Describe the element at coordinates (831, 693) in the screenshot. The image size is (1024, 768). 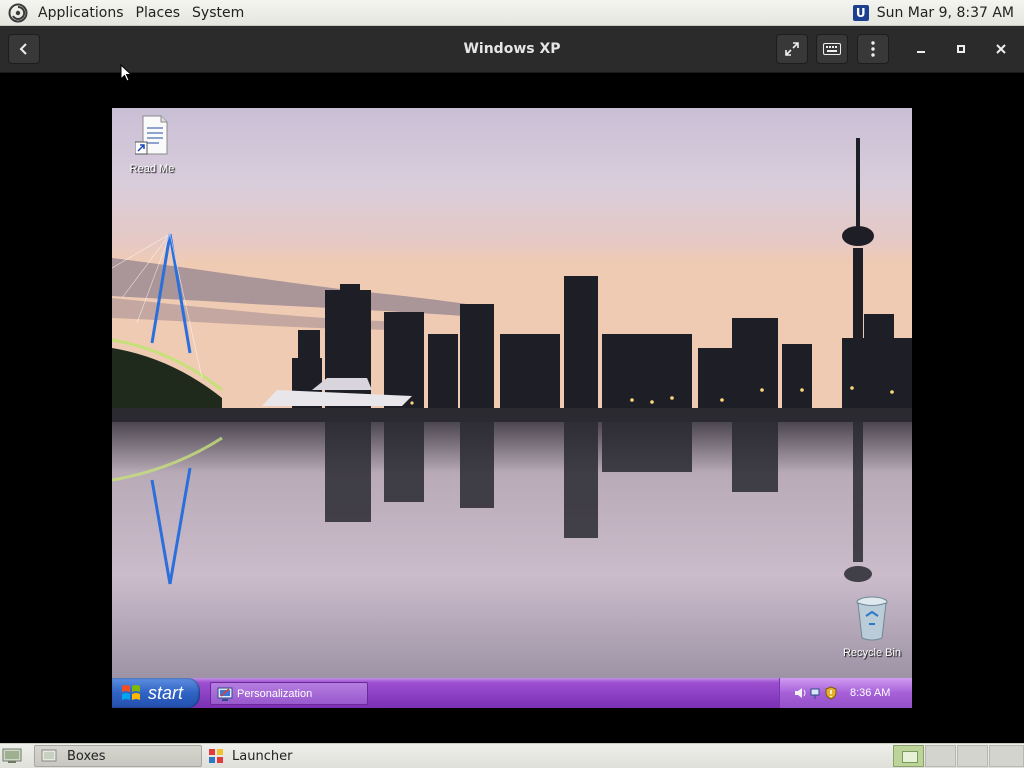
I see `security-shield-icon` at that location.